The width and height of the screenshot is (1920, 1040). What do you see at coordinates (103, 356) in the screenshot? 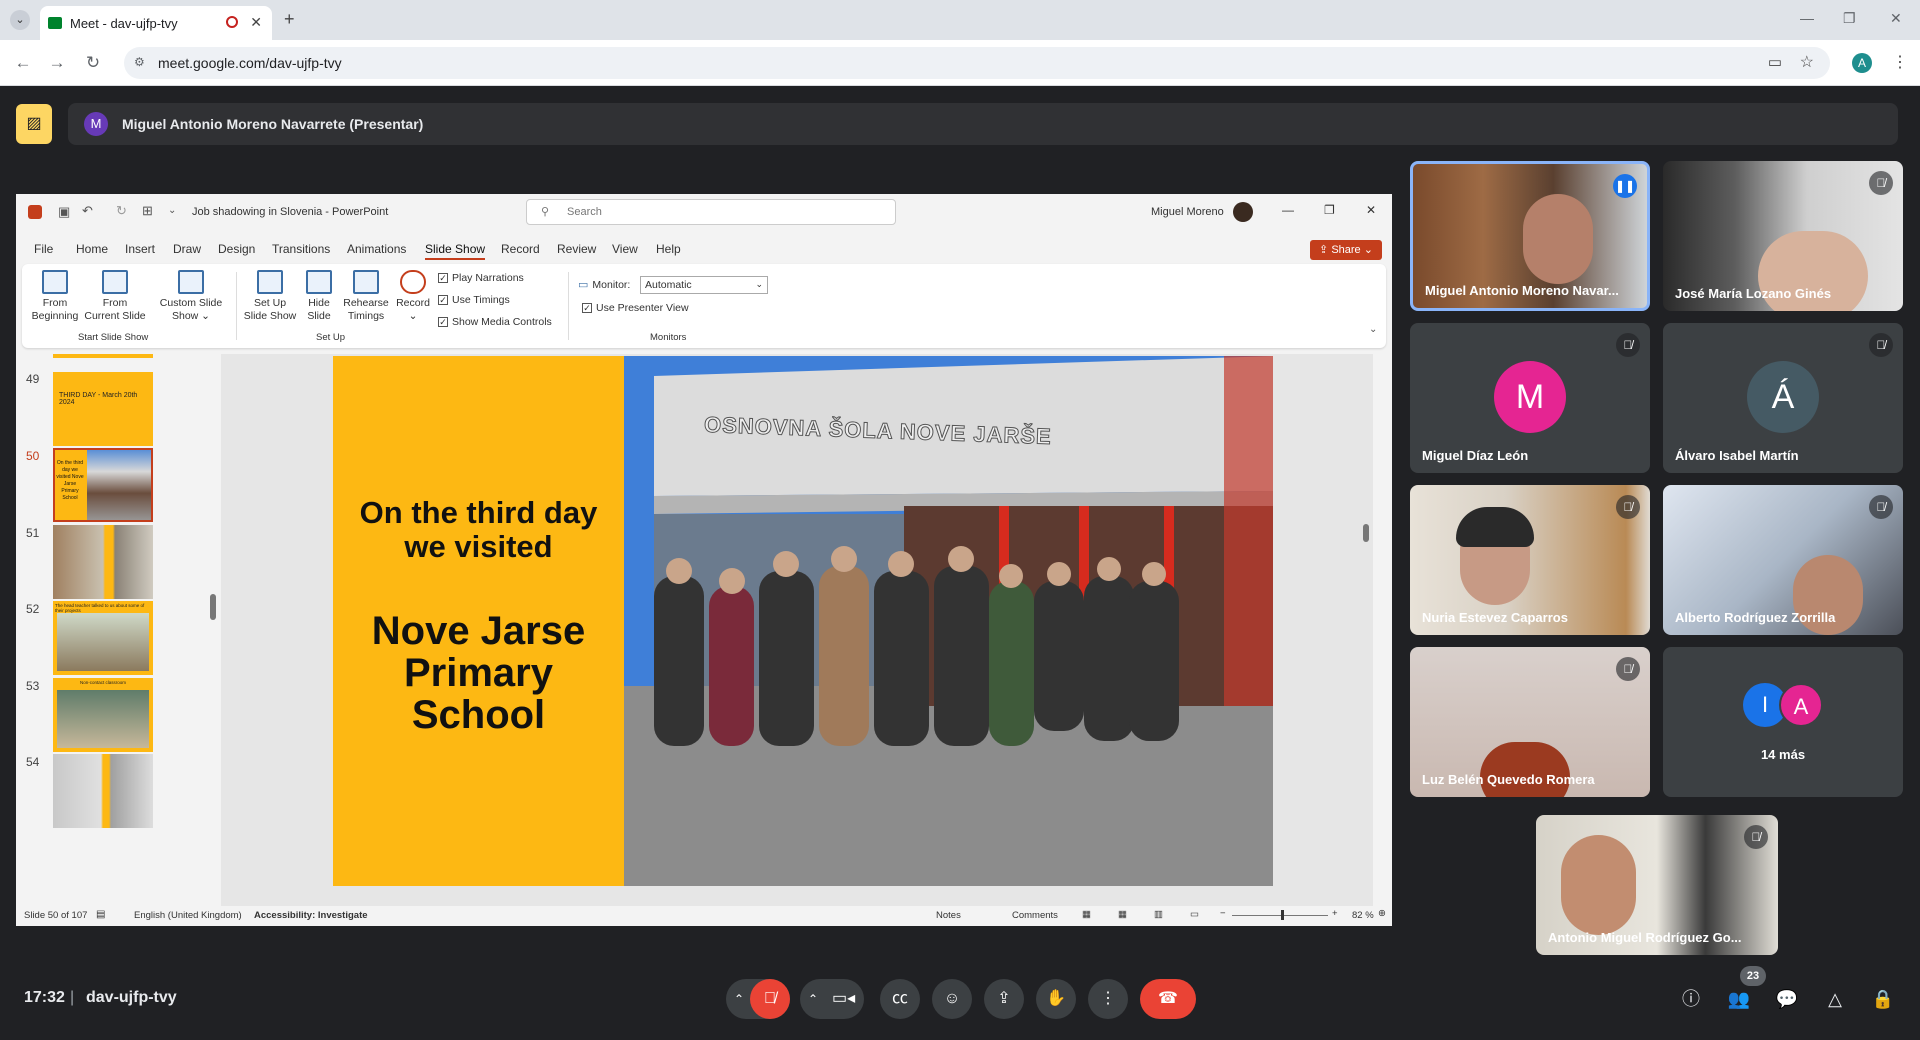
I see `thumbnail-48-partial` at bounding box center [103, 356].